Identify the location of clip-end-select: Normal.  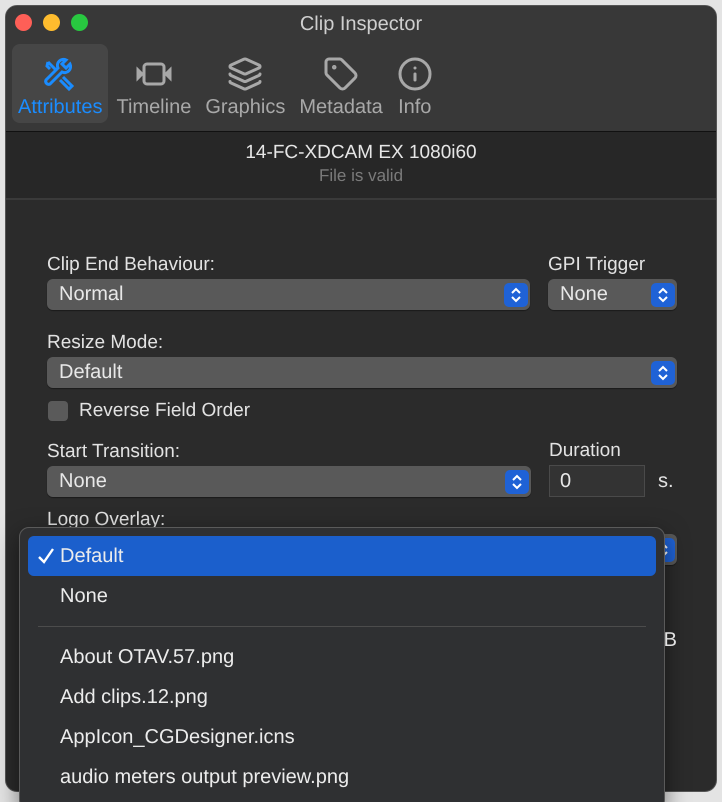
(288, 294).